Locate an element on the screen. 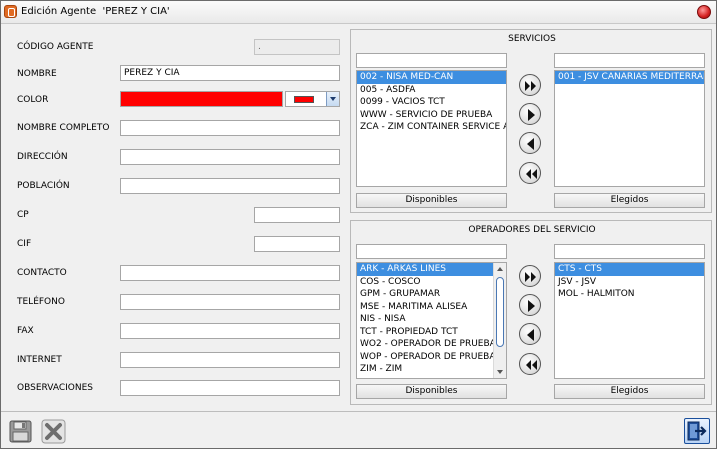 The width and height of the screenshot is (717, 449). color-label: COLOR is located at coordinates (33, 100).